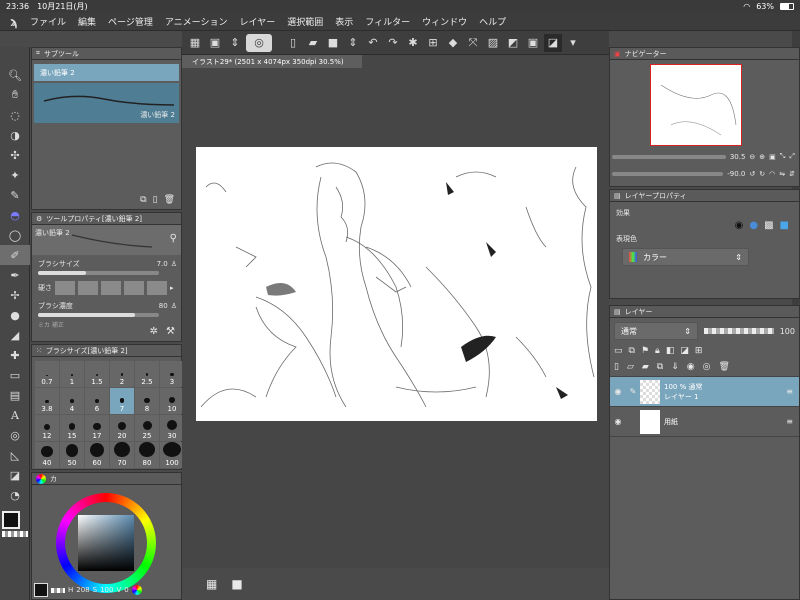 The width and height of the screenshot is (800, 600). Describe the element at coordinates (15, 155) in the screenshot. I see `move-tool-icon: ✣` at that location.